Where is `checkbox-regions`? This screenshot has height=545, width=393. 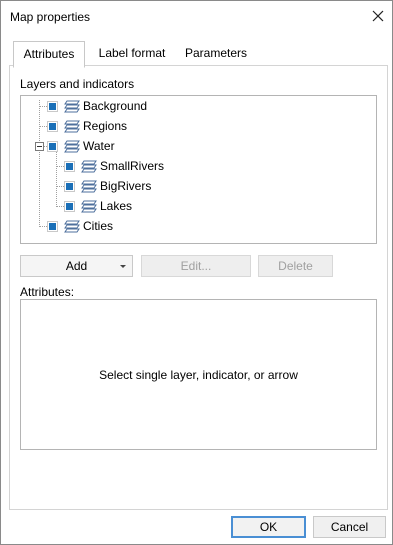
checkbox-regions is located at coordinates (52, 126).